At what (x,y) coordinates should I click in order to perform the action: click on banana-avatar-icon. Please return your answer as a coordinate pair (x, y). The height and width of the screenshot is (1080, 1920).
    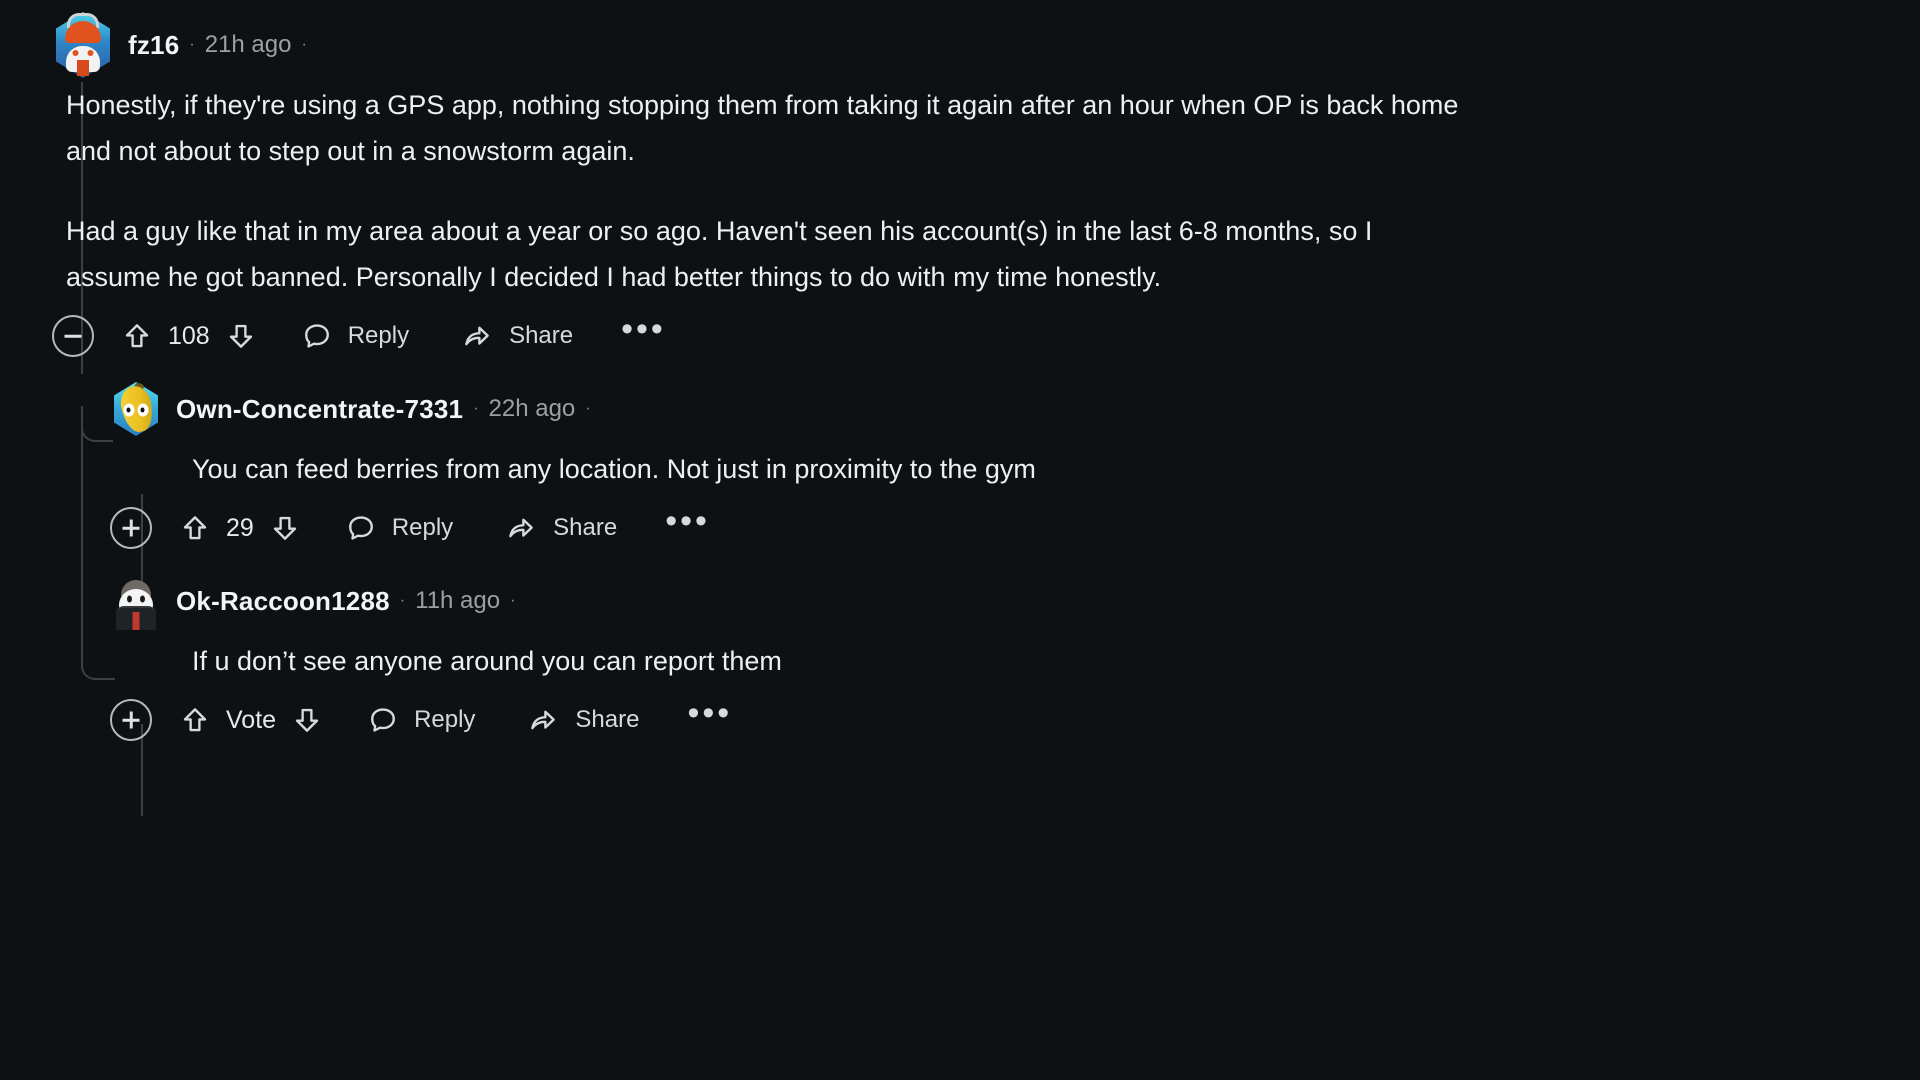
    Looking at the image, I should click on (136, 409).